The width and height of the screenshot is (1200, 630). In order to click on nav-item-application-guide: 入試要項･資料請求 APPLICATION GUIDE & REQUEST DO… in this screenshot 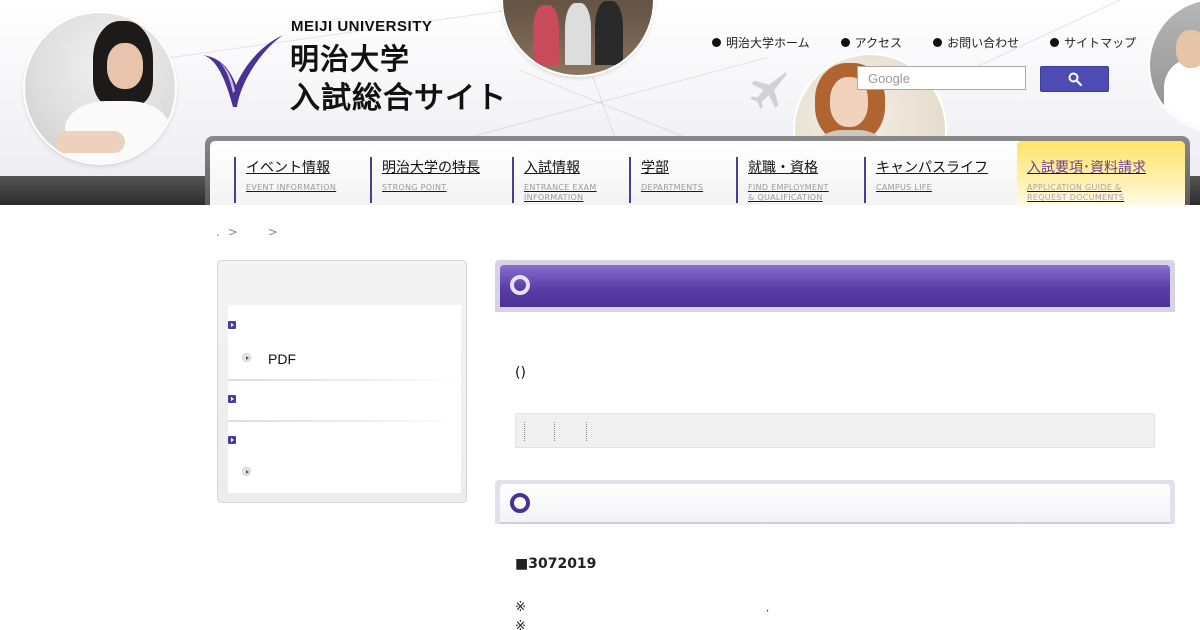, I will do `click(1081, 180)`.